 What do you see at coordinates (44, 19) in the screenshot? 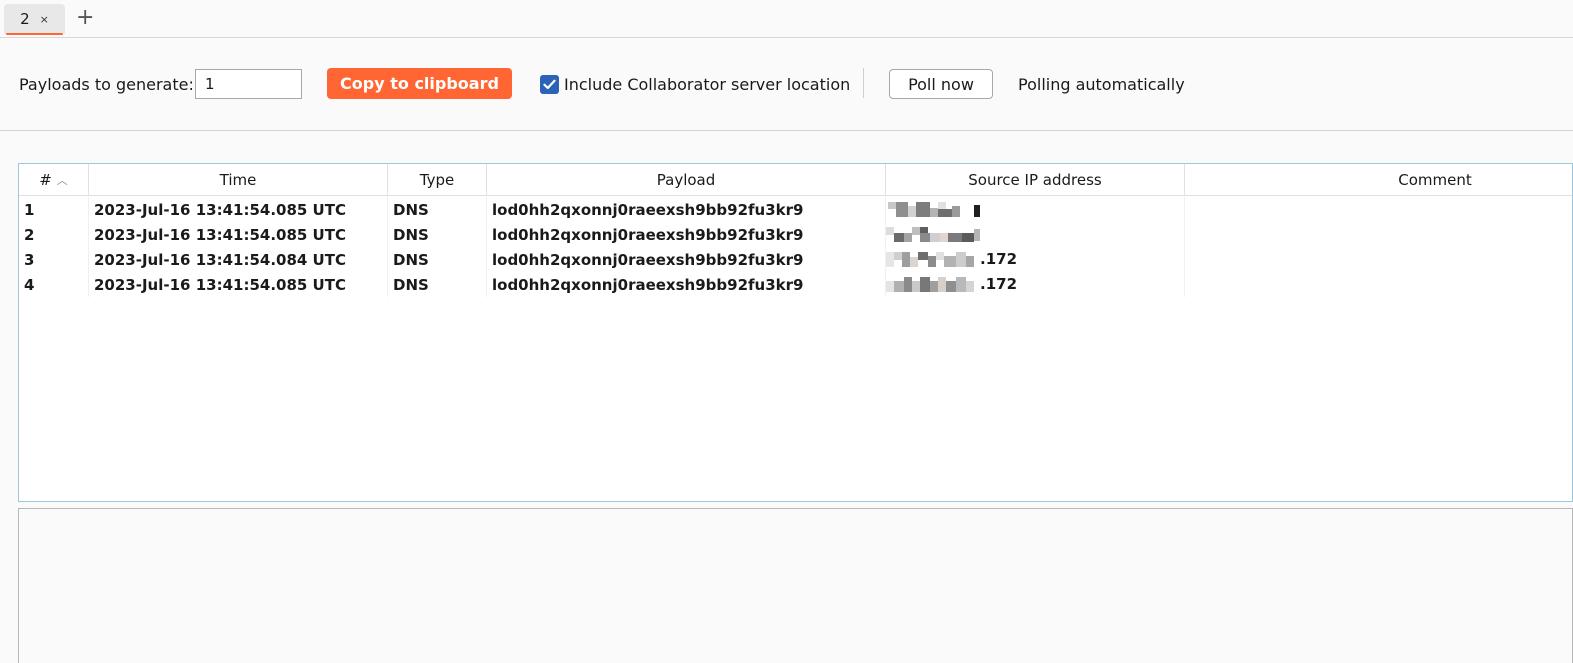
I see `tab-close-icon: ×` at bounding box center [44, 19].